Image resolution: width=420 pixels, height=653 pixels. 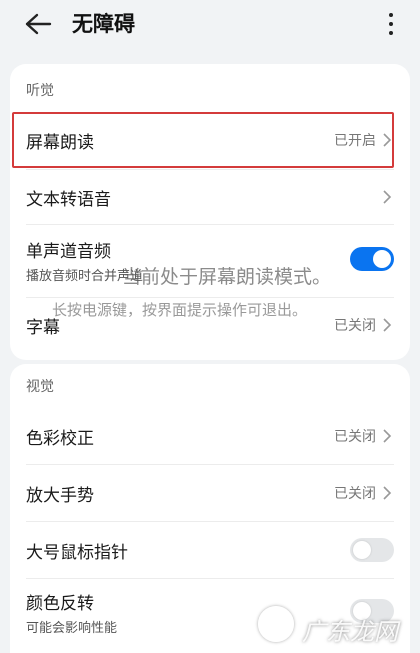 I want to click on color-inversion-label: 颜色反转, so click(x=60, y=604).